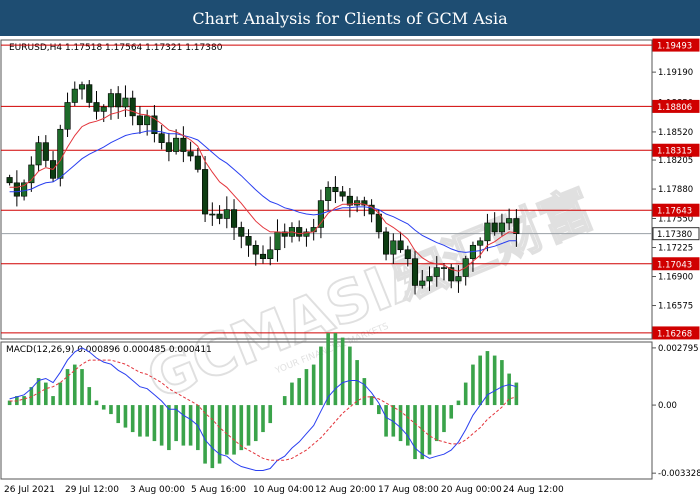 The height and width of the screenshot is (500, 700). I want to click on macd-header: MACD(12,26,9) 0.000896 0.000485 0.000411, so click(109, 350).